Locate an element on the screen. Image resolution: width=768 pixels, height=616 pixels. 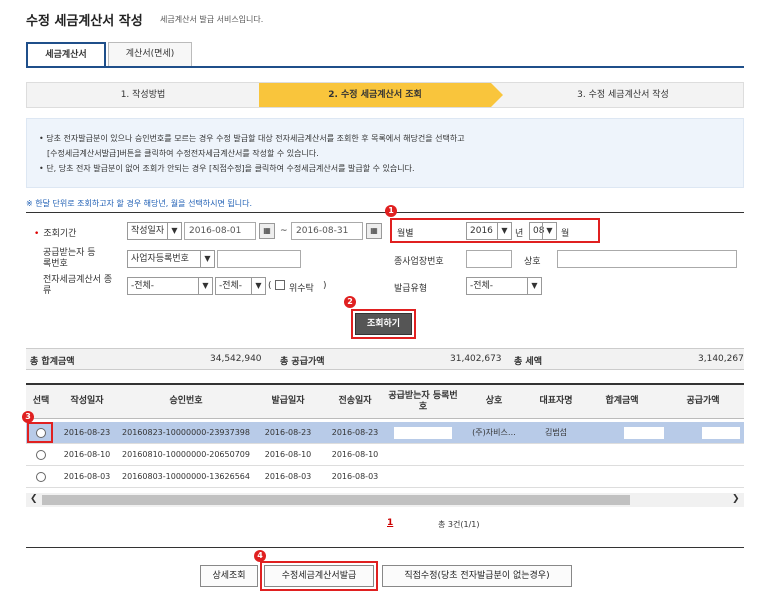
row-issue-date: 2016-08-10 is located at coordinates (288, 454).